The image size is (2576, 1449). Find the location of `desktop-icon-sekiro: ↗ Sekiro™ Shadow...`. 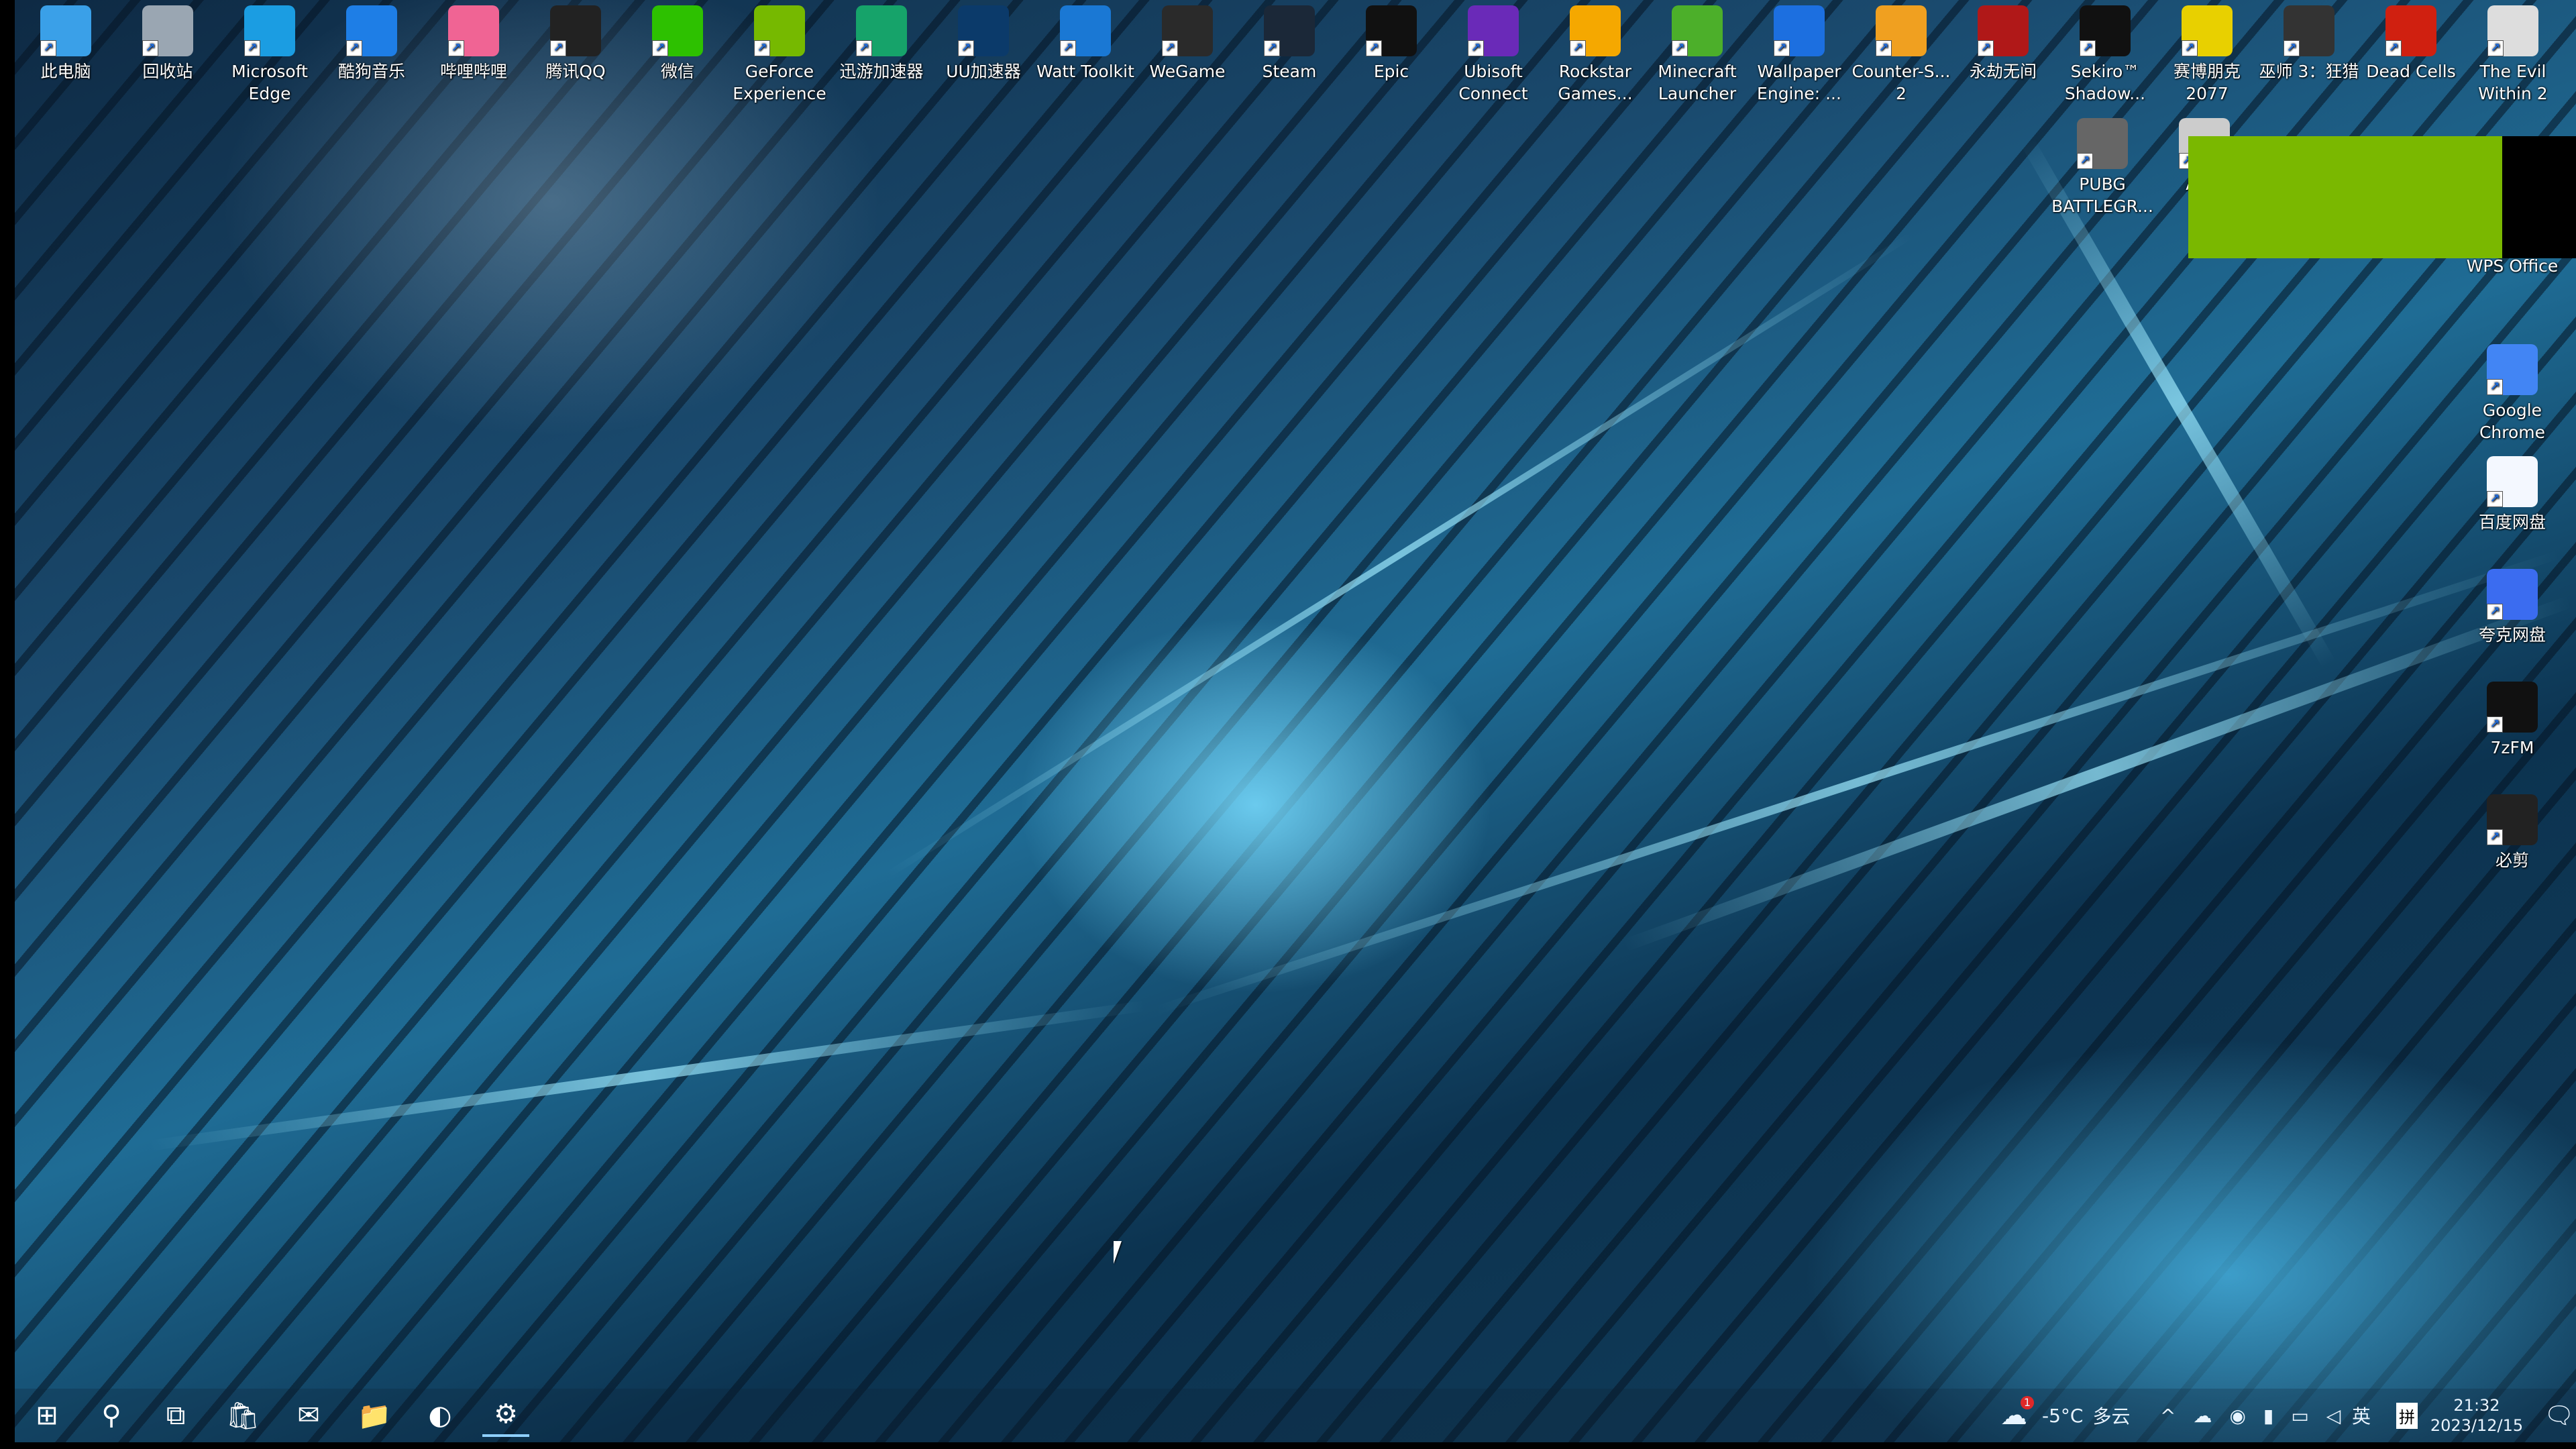

desktop-icon-sekiro: ↗ Sekiro™ Shadow... is located at coordinates (2105, 52).